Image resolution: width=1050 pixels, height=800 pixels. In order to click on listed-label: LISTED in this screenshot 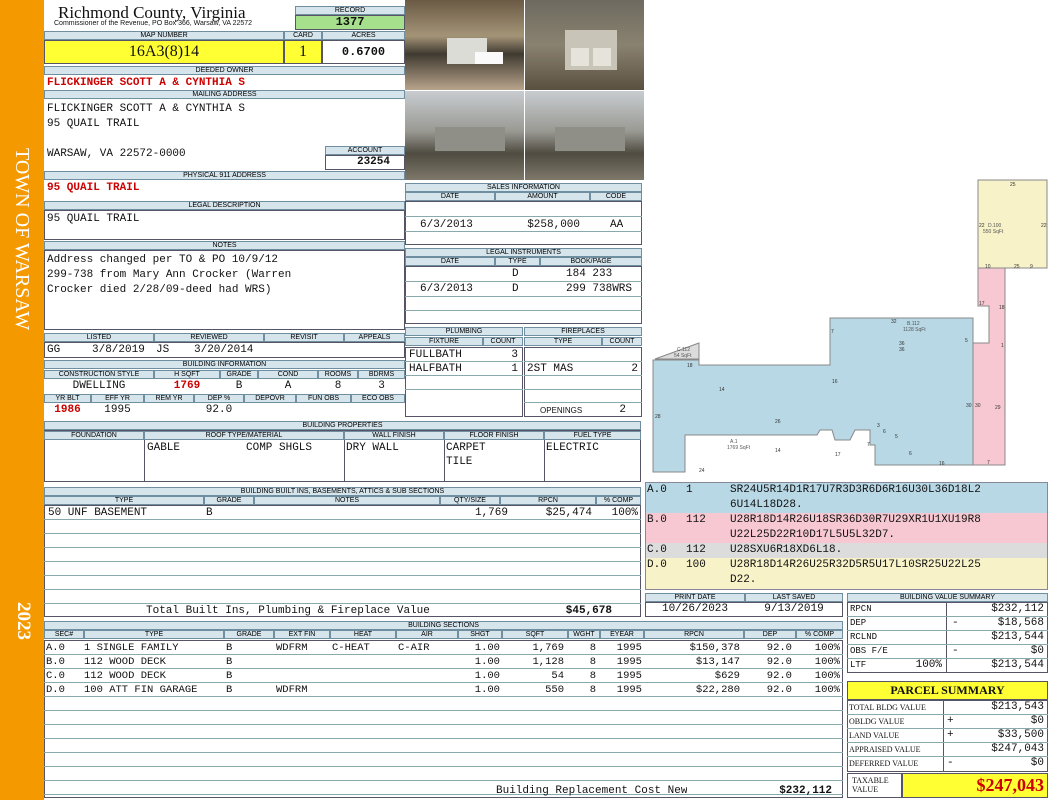, I will do `click(99, 337)`.